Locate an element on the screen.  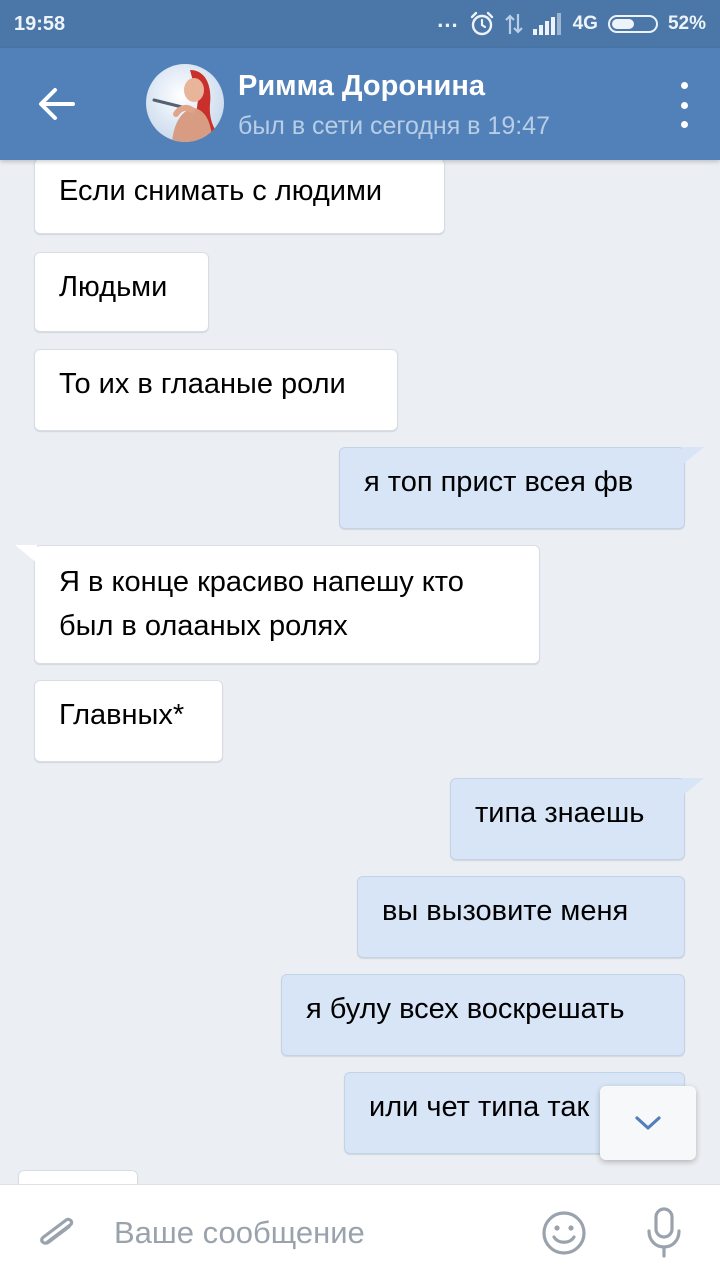
network-type: 4G is located at coordinates (585, 23).